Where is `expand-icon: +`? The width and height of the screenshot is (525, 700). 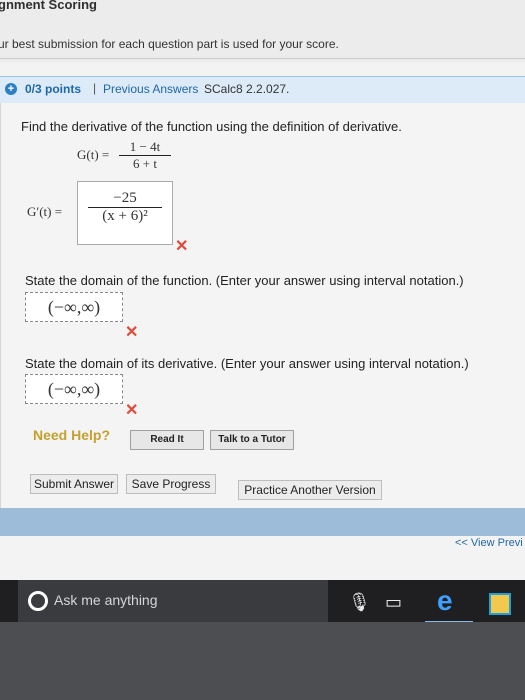 expand-icon: + is located at coordinates (11, 89).